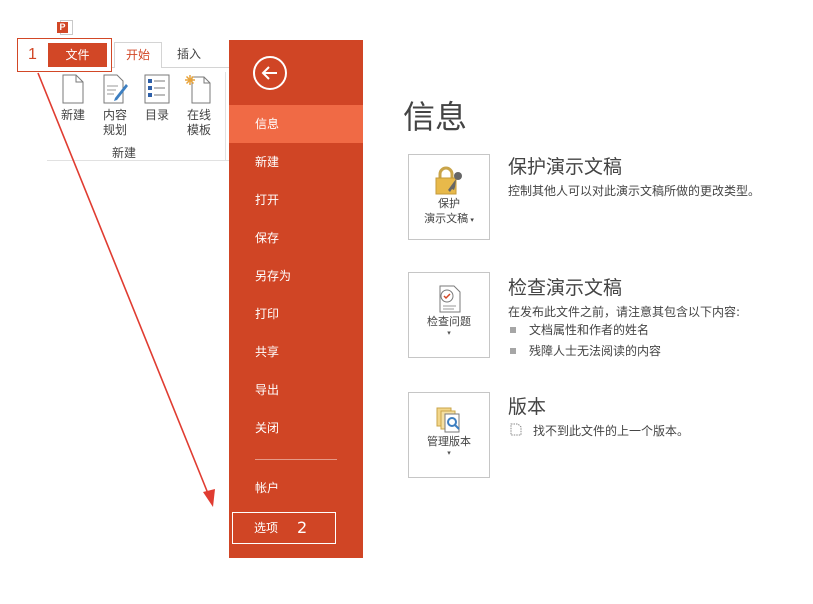 This screenshot has width=813, height=604. What do you see at coordinates (527, 407) in the screenshot?
I see `version-title: 版本` at bounding box center [527, 407].